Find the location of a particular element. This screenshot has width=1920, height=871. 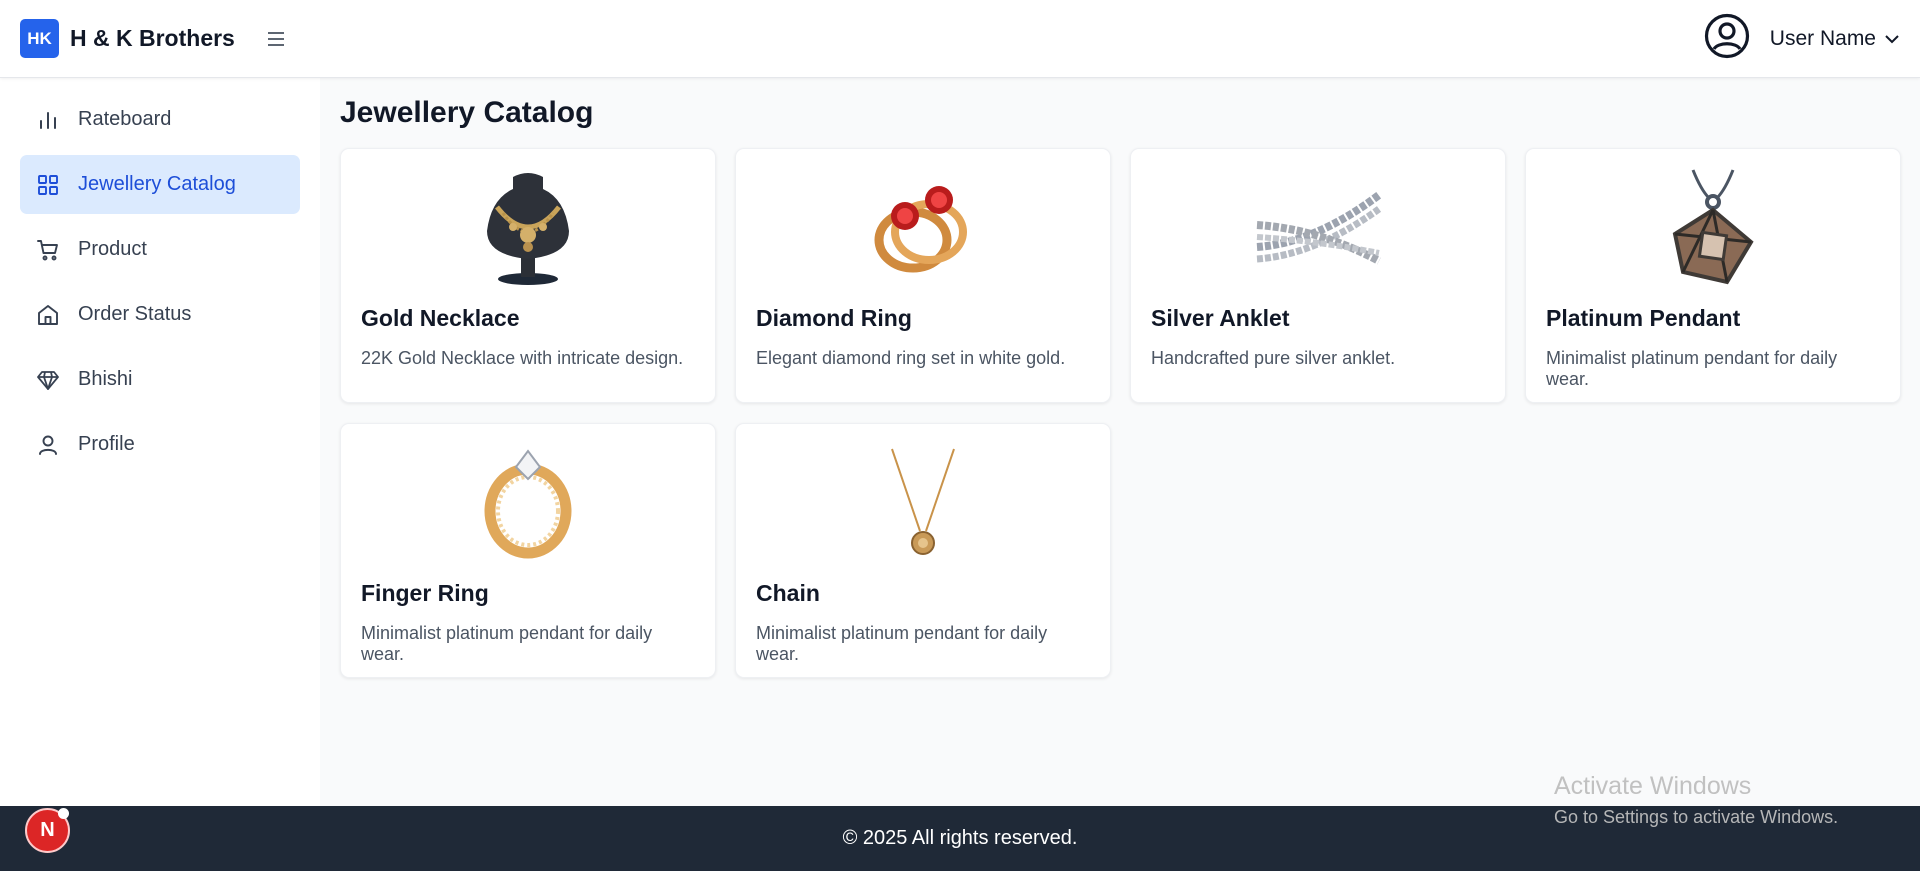

watermark-title: Activate Windows is located at coordinates (1653, 786).